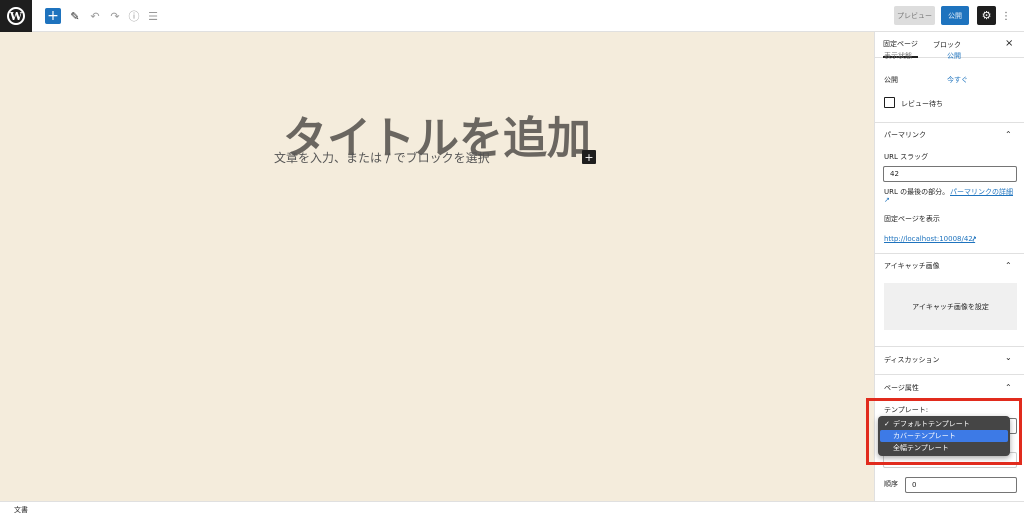 This screenshot has height=516, width=1024. I want to click on block-breadcrumb-bar: 文書, so click(512, 508).